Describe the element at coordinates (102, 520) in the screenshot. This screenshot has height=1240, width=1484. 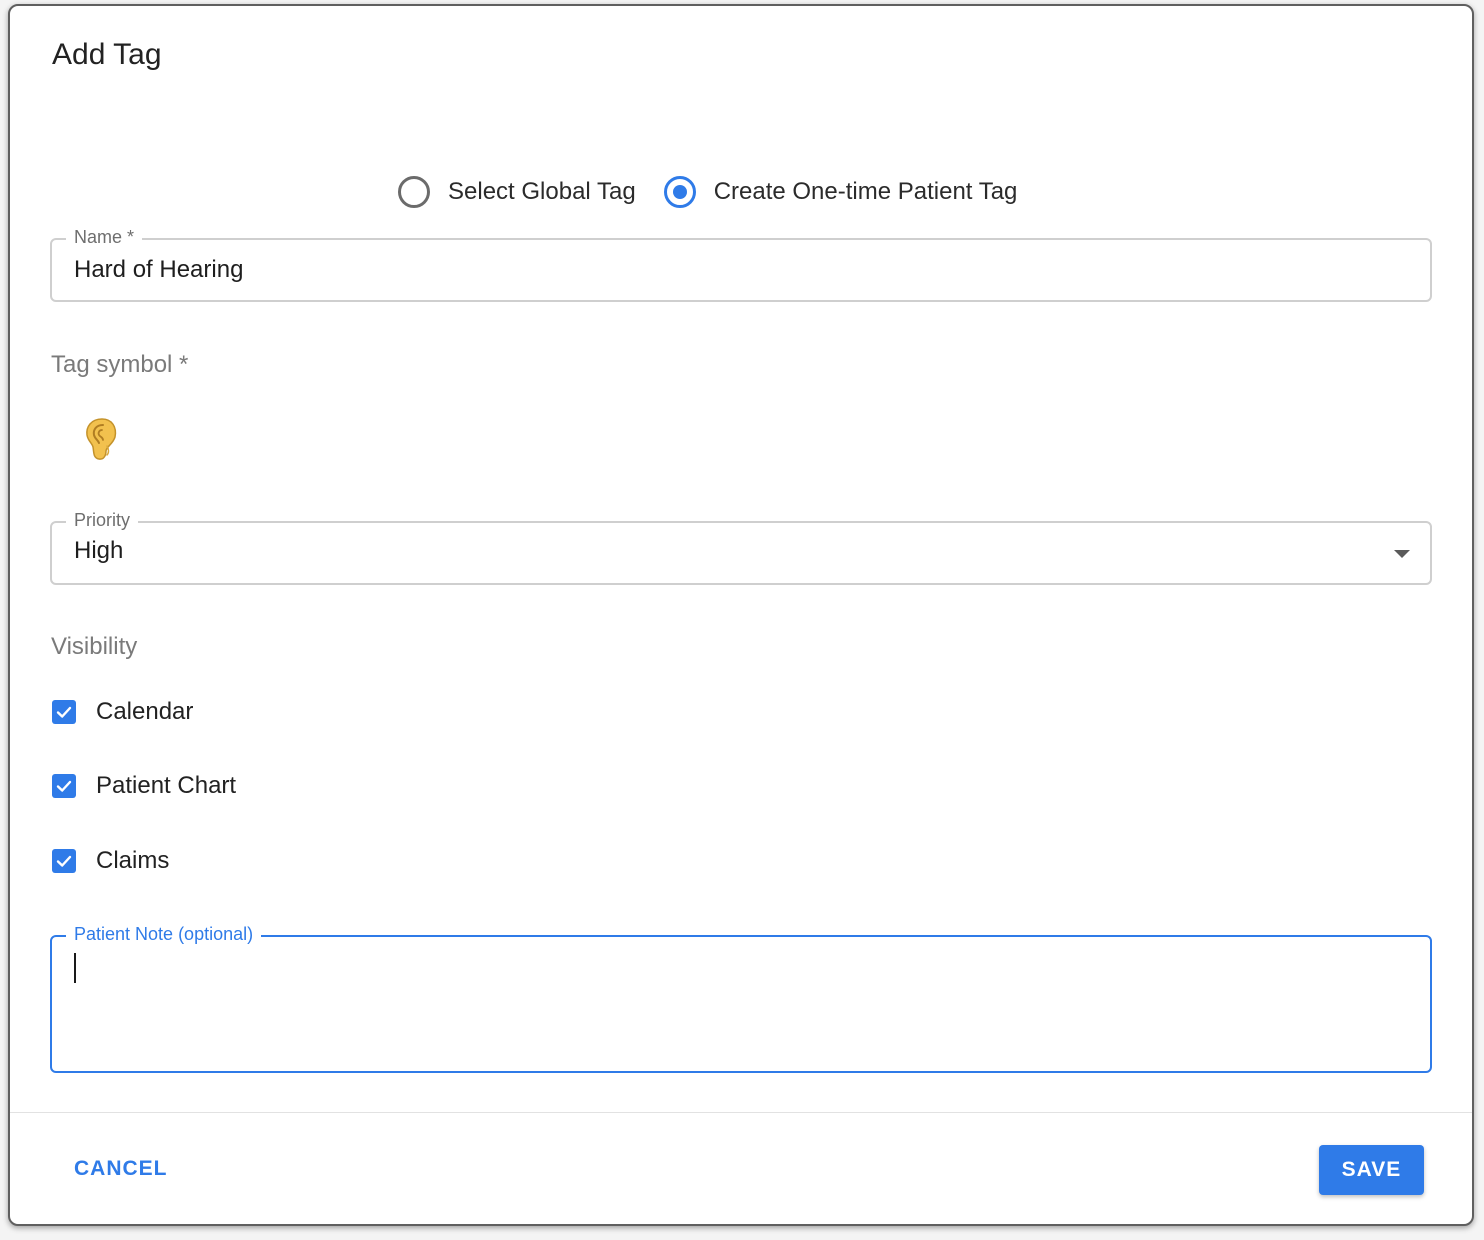
I see `priority-field-label: Priority` at that location.